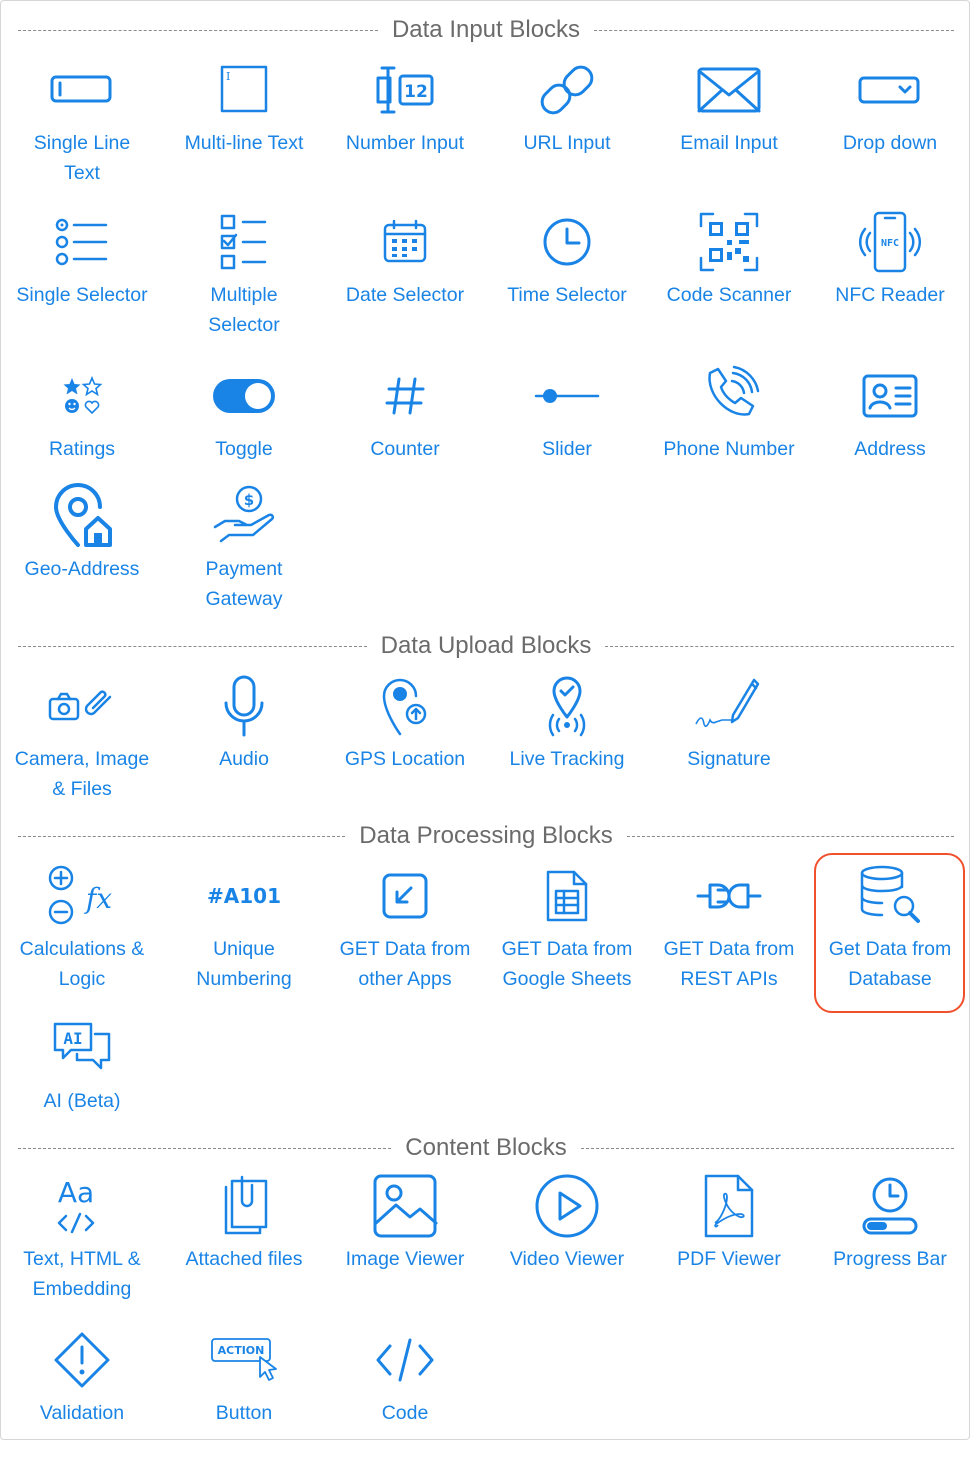 The image size is (972, 1466). I want to click on block-label: Unique Numbering, so click(244, 964).